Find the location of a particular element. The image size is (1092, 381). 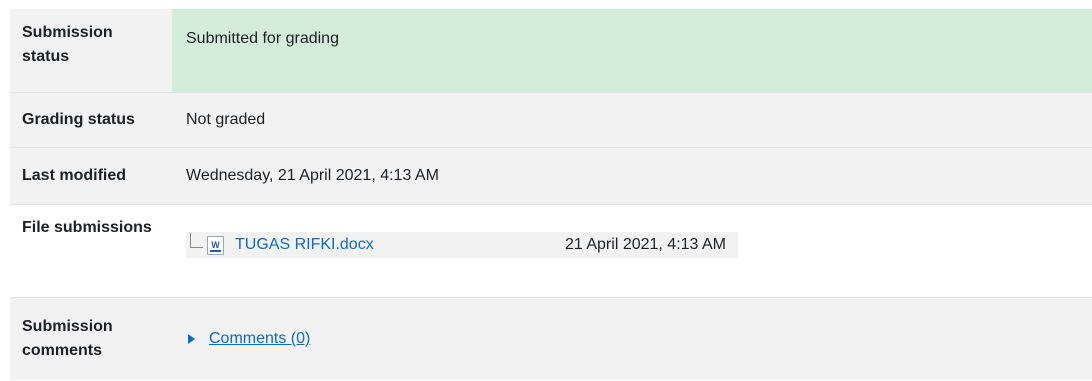

submission-status-label: Submission status is located at coordinates (91, 50).